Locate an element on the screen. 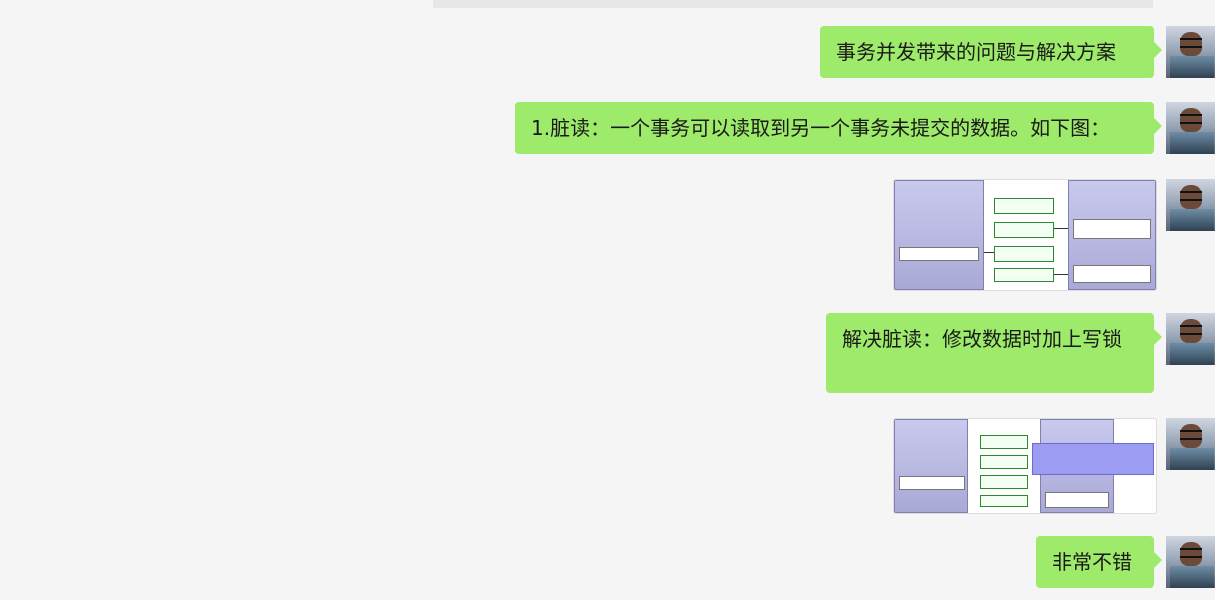 Image resolution: width=1215 pixels, height=600 pixels. image-message-dirty-read is located at coordinates (1025, 235).